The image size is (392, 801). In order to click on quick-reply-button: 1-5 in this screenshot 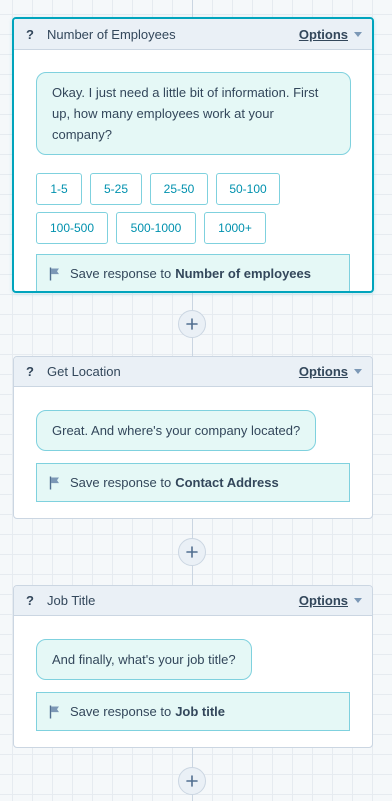, I will do `click(59, 189)`.